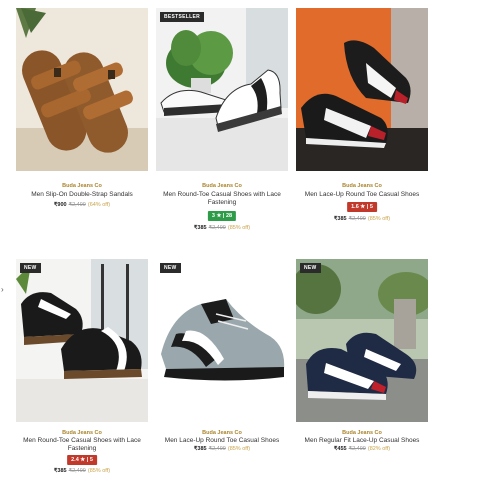 The height and width of the screenshot is (479, 500). Describe the element at coordinates (82, 195) in the screenshot. I see `product-name: Men Slip-On Double-Strap Sandals` at that location.